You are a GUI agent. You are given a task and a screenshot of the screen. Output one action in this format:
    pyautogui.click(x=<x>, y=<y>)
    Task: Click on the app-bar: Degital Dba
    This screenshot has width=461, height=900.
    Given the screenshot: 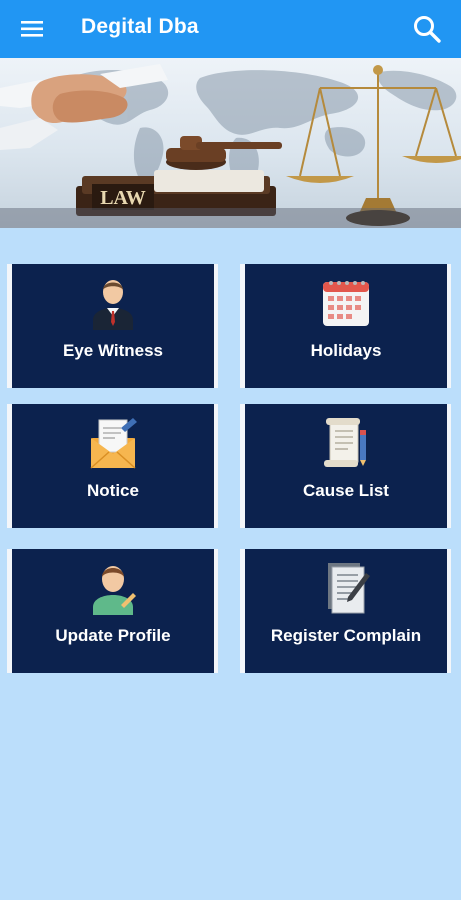 What is the action you would take?
    pyautogui.click(x=230, y=29)
    